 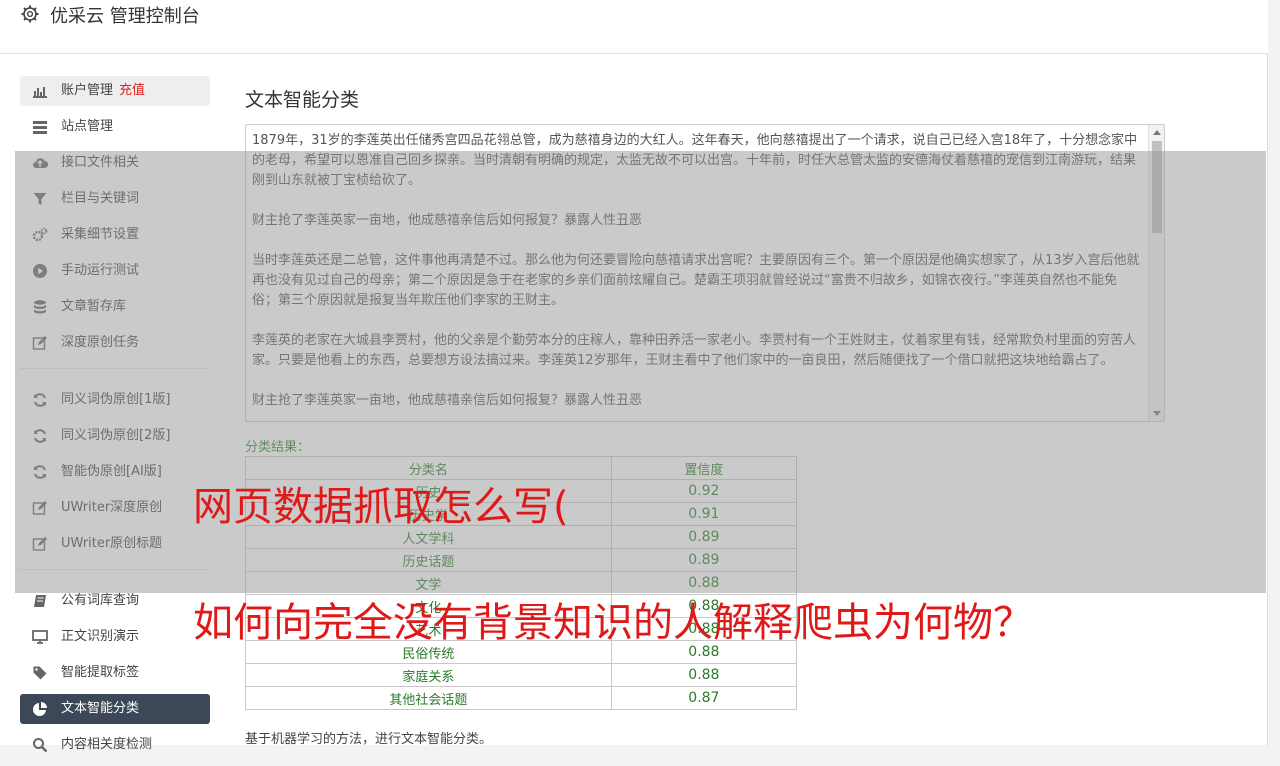 I want to click on scroll-up-arrow-icon, so click(x=1157, y=132).